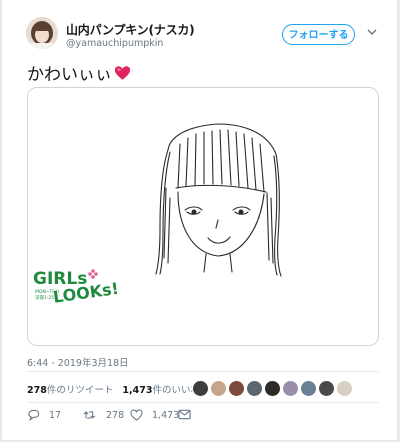  I want to click on message-icon, so click(184, 414).